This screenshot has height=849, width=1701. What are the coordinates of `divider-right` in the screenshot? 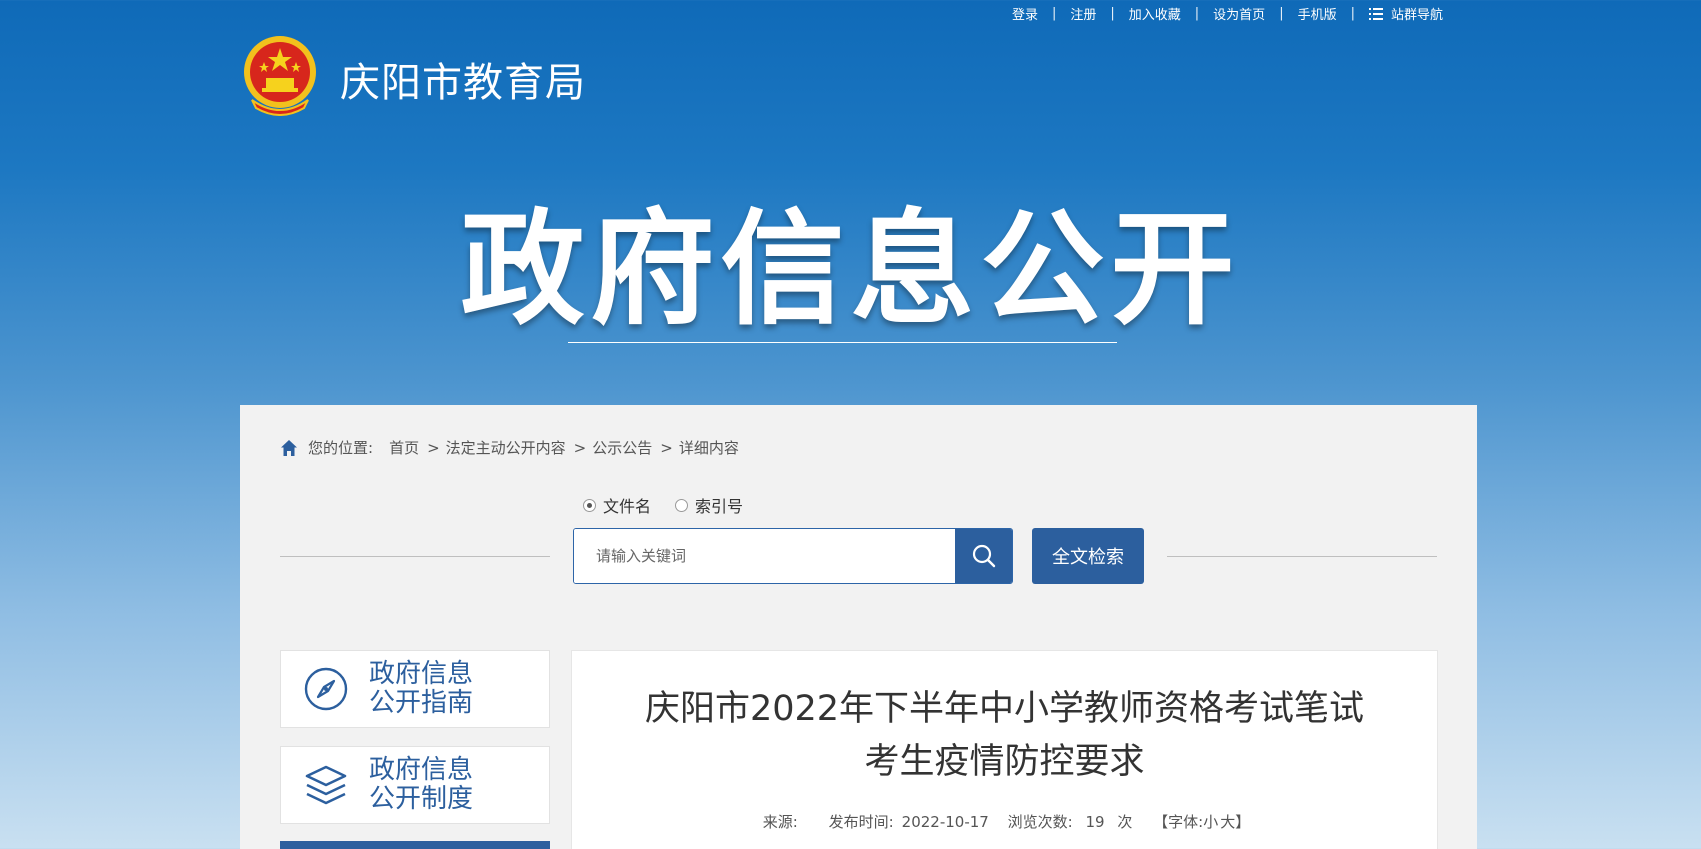 It's located at (1302, 556).